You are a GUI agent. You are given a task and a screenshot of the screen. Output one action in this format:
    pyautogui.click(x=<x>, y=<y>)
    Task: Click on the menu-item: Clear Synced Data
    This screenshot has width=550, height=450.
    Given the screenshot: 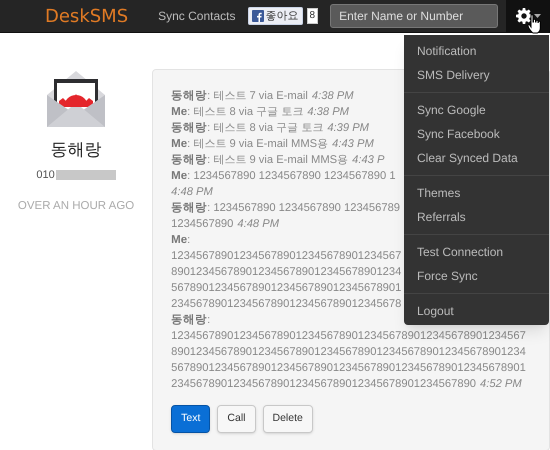 What is the action you would take?
    pyautogui.click(x=476, y=158)
    